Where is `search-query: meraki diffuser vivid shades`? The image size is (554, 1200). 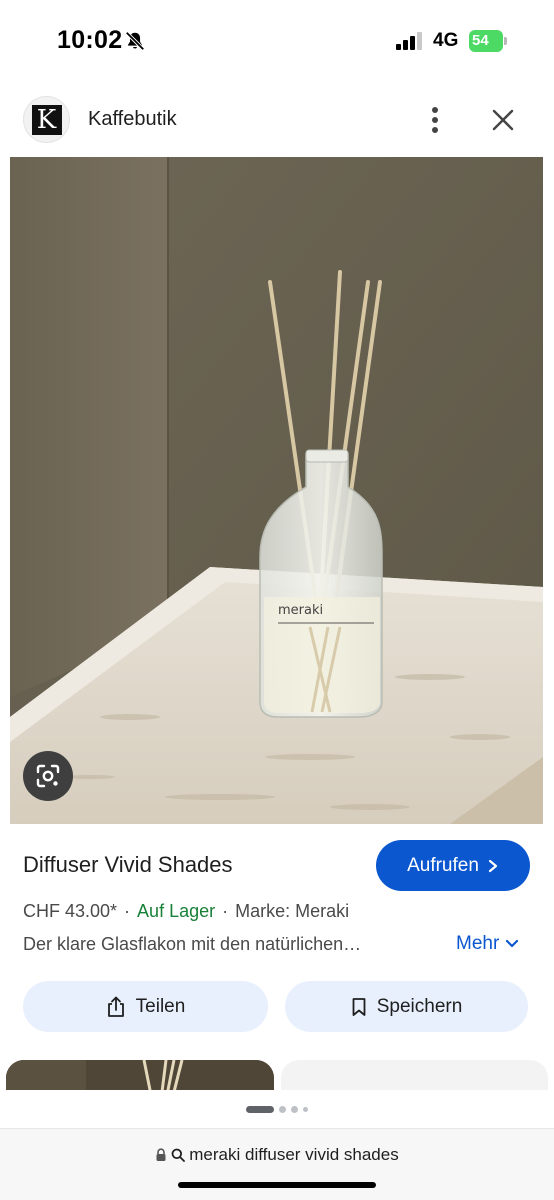 search-query: meraki diffuser vivid shades is located at coordinates (294, 1154).